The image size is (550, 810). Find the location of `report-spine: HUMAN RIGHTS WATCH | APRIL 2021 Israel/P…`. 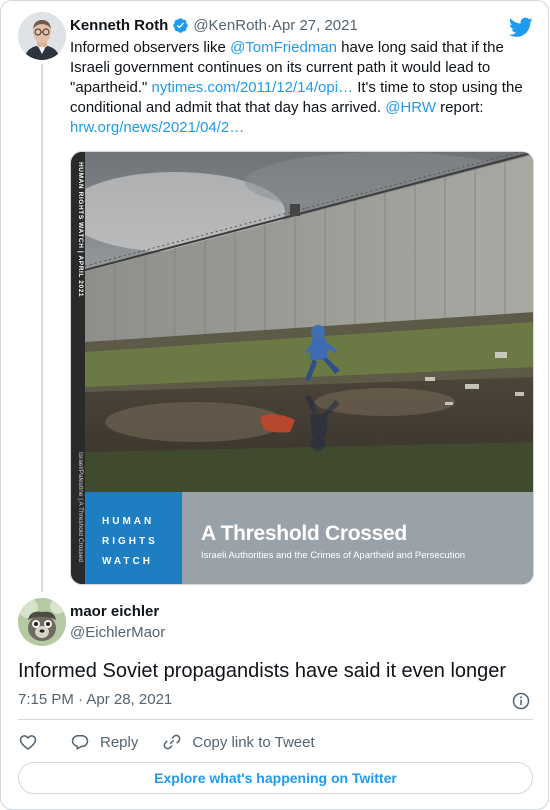

report-spine: HUMAN RIGHTS WATCH | APRIL 2021 Israel/P… is located at coordinates (78, 368).